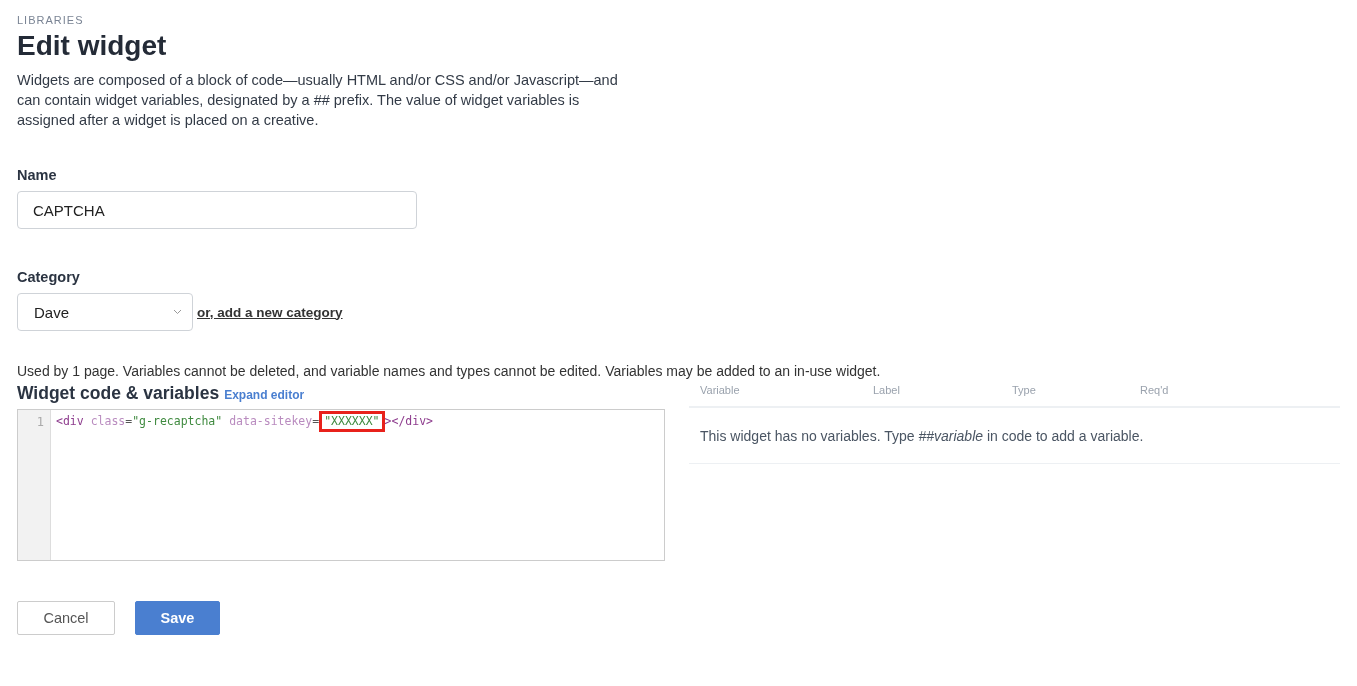 The height and width of the screenshot is (686, 1357). I want to click on line-number: 1, so click(40, 422).